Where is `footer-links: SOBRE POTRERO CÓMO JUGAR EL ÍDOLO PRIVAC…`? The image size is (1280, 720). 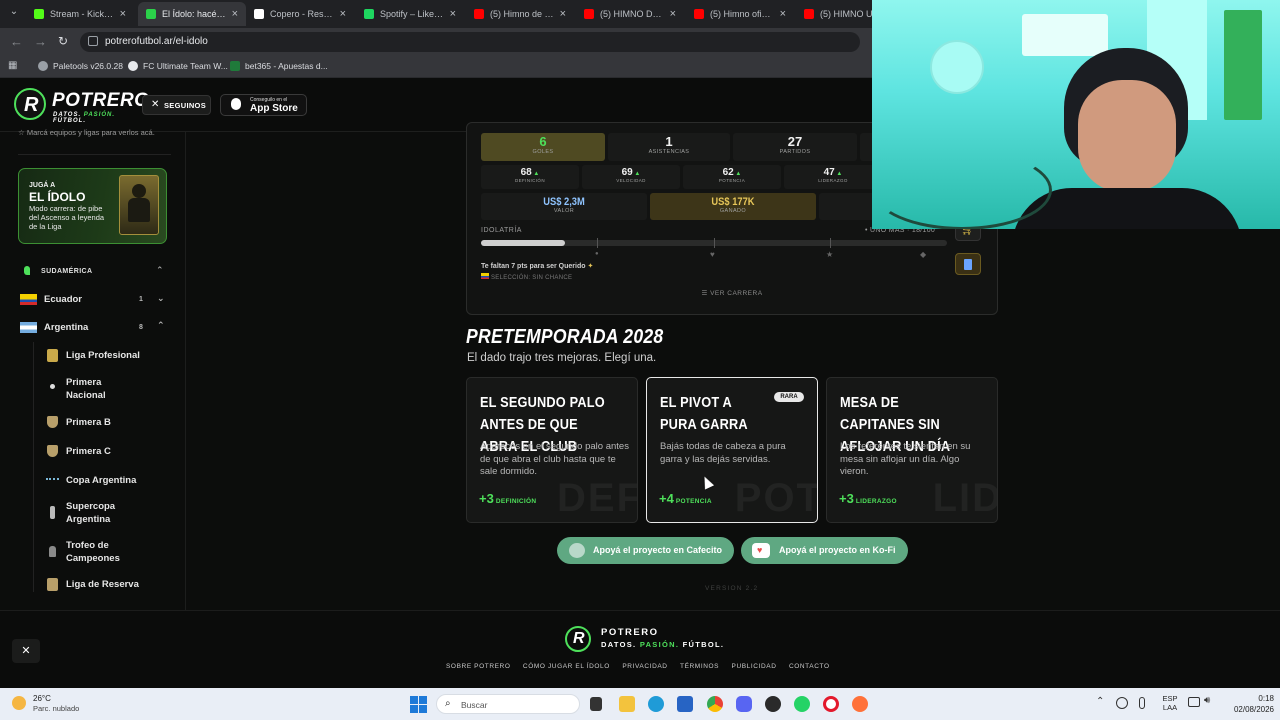
footer-links: SOBRE POTRERO CÓMO JUGAR EL ÍDOLO PRIVAC… is located at coordinates (646, 668).